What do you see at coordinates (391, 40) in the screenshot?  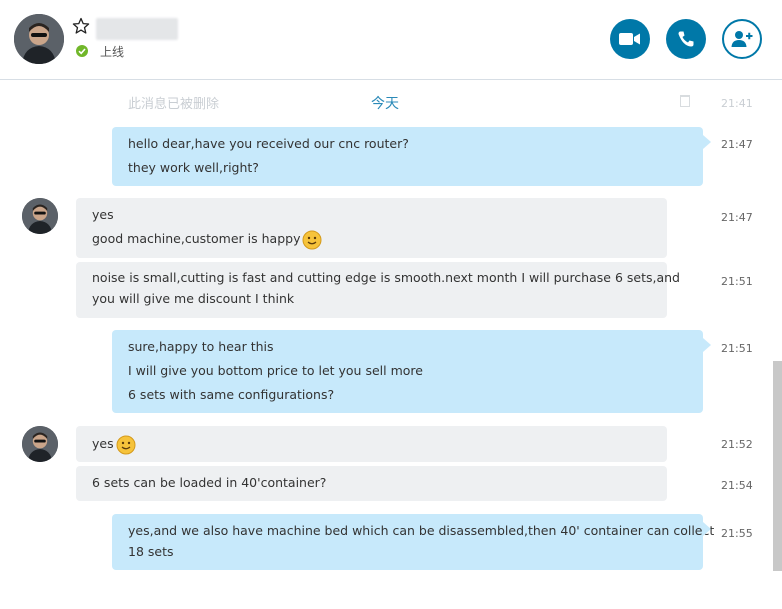 I see `conversation-header: 上线` at bounding box center [391, 40].